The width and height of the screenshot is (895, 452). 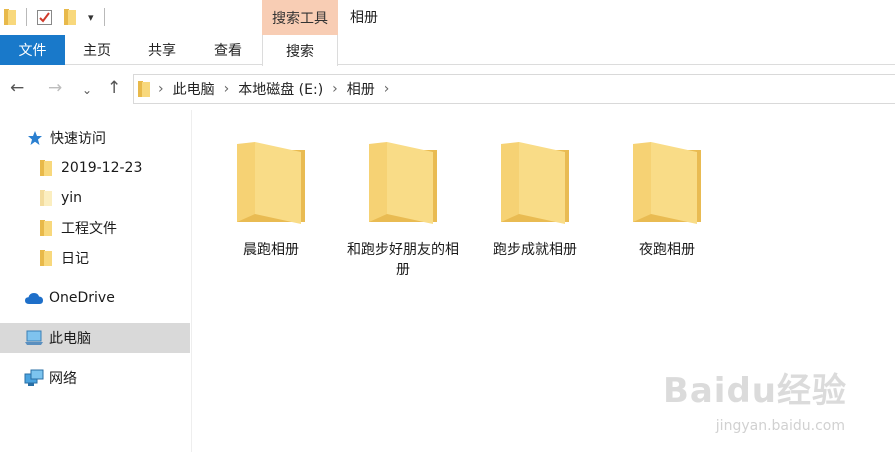 I want to click on nav-item-label: 快速访问, so click(x=78, y=139).